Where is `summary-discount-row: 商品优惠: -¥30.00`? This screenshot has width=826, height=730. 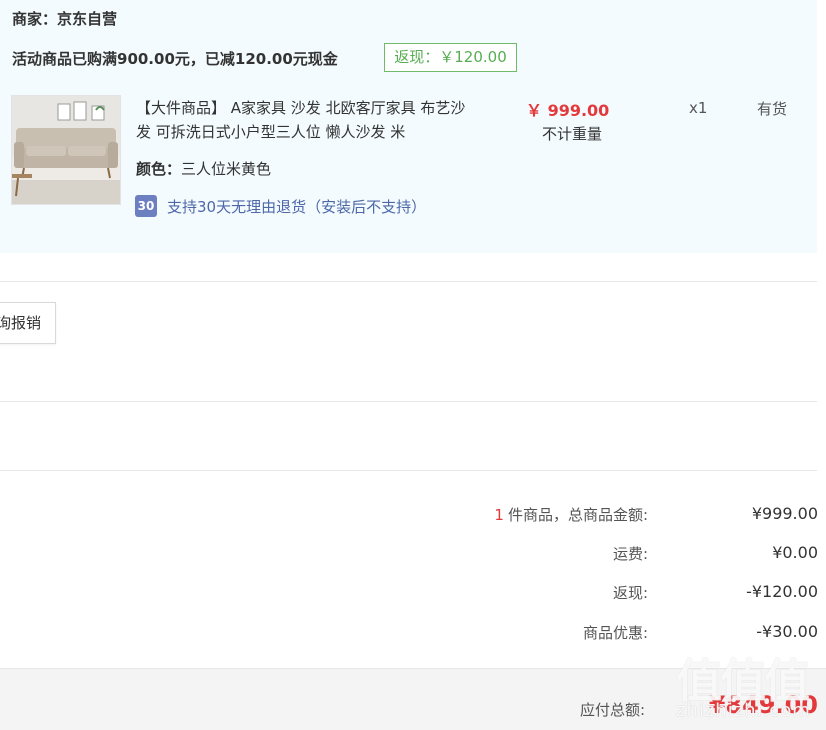 summary-discount-row: 商品优惠: -¥30.00 is located at coordinates (409, 634).